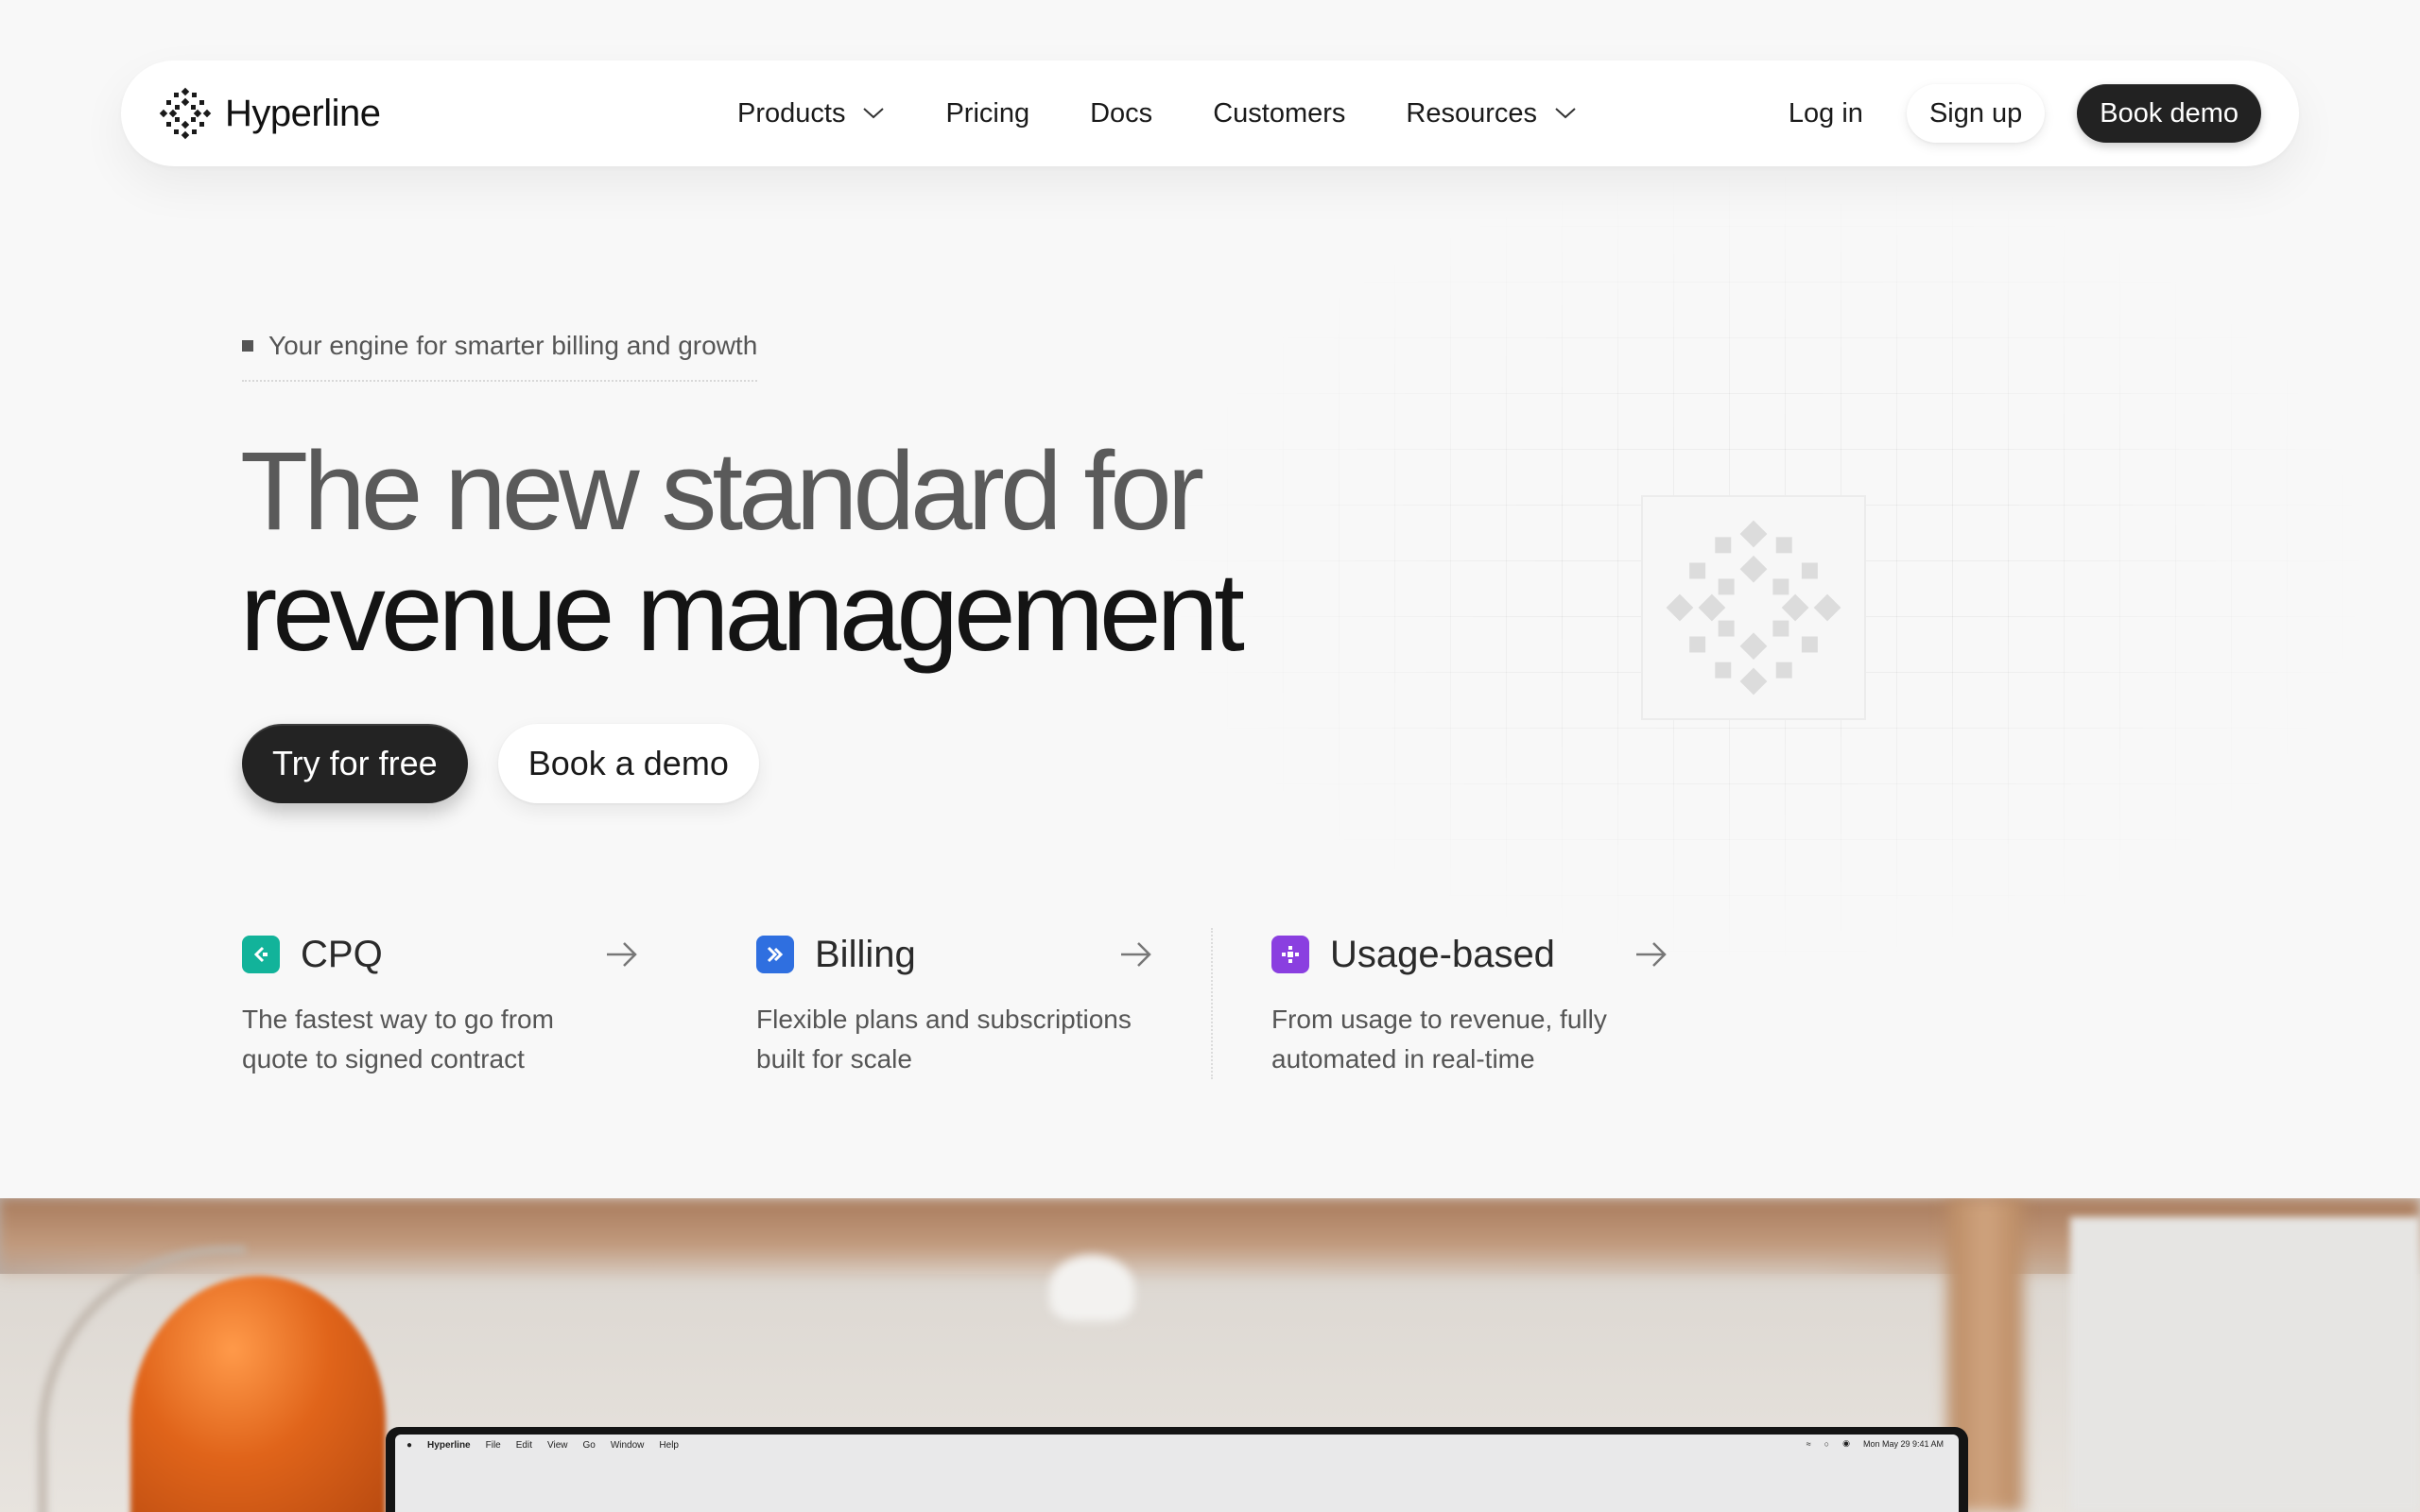  I want to click on menubar-edit: Edit, so click(523, 1445).